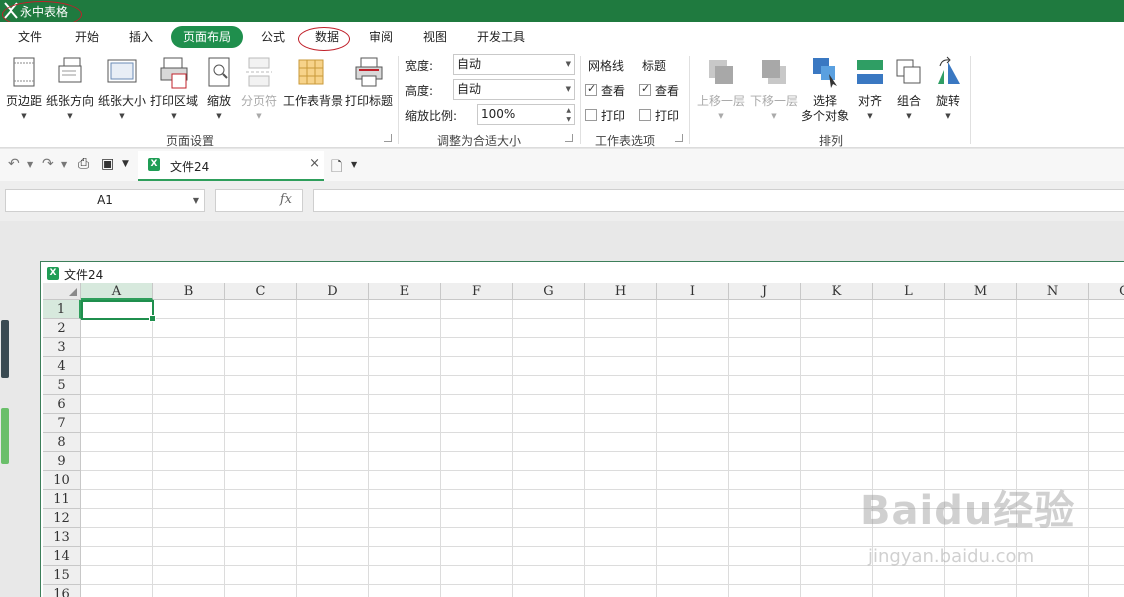  Describe the element at coordinates (435, 37) in the screenshot. I see `menu-view: 视图` at that location.